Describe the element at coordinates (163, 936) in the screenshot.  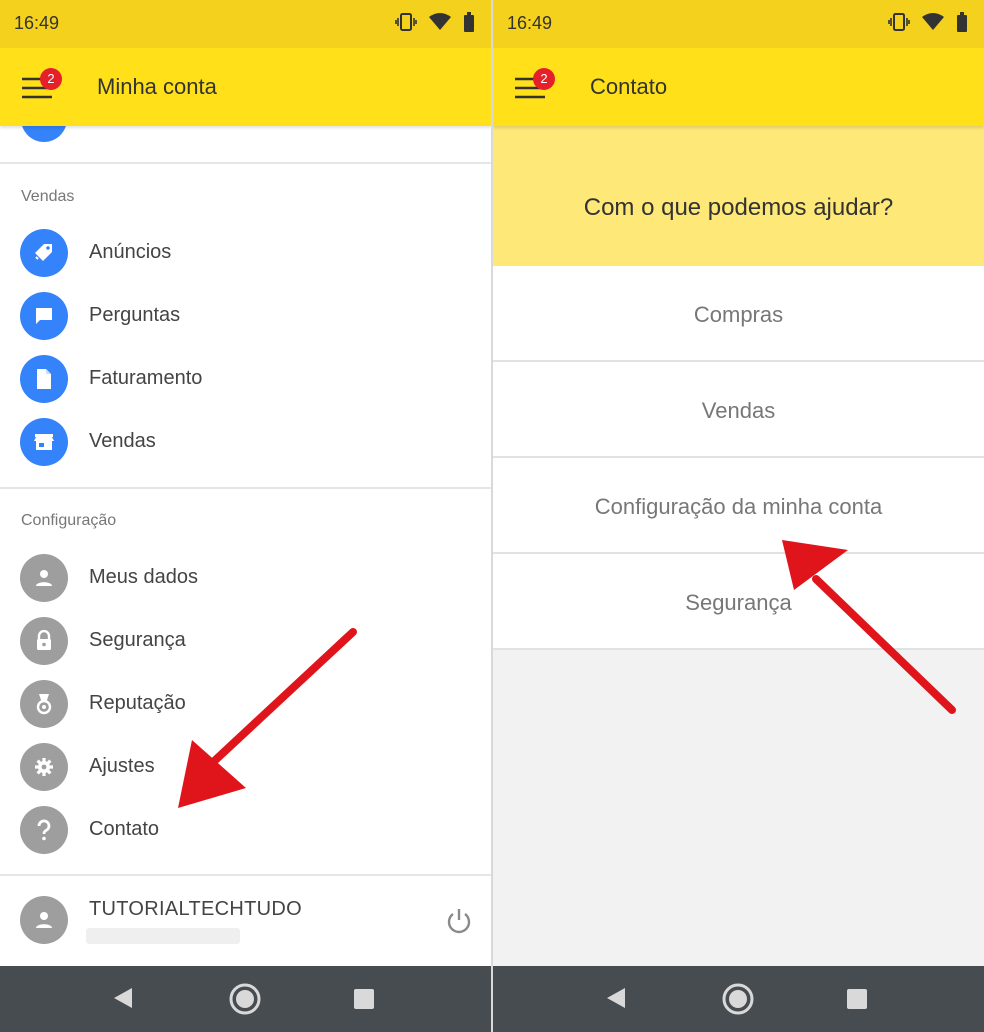
I see `redacted-email` at that location.